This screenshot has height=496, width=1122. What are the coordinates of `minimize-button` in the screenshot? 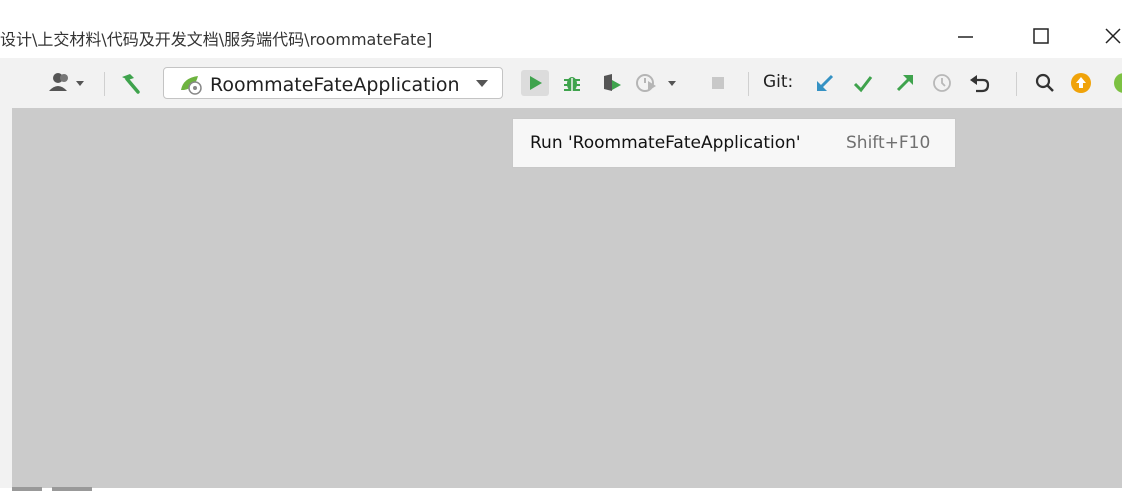 It's located at (965, 36).